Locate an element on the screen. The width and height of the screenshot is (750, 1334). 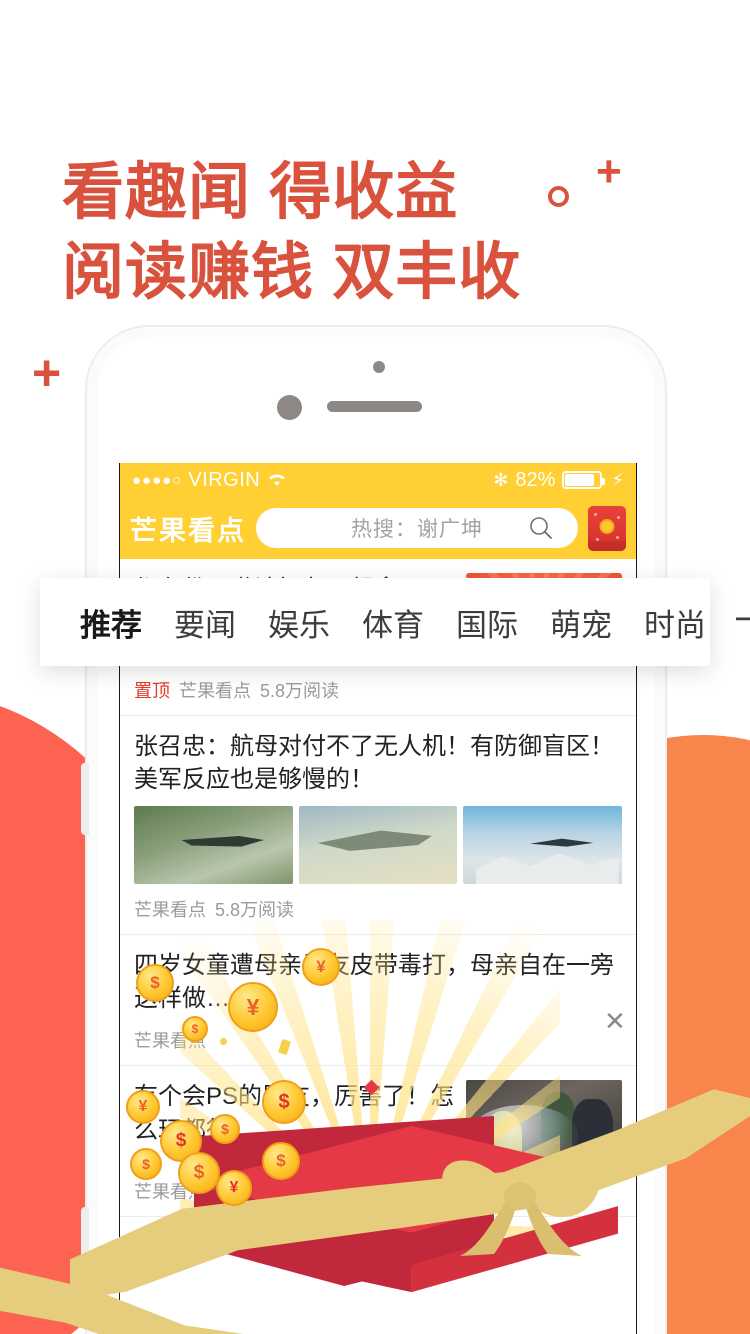
wifi-icon is located at coordinates (277, 480).